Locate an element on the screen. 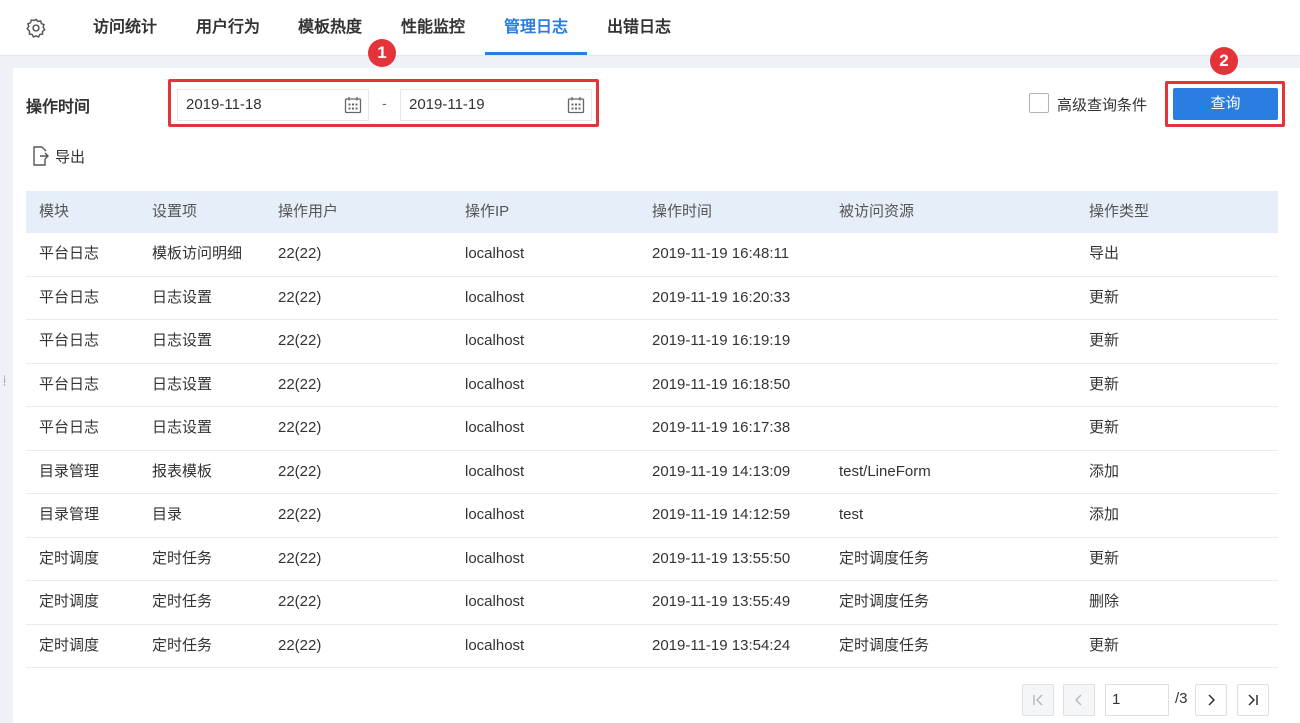  header-operator: 操作用户 is located at coordinates (308, 211).